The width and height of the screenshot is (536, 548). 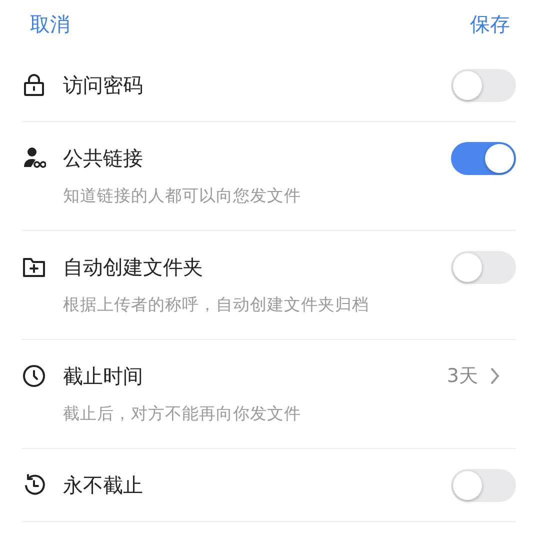 I want to click on setting-title: 永不截止, so click(x=103, y=485).